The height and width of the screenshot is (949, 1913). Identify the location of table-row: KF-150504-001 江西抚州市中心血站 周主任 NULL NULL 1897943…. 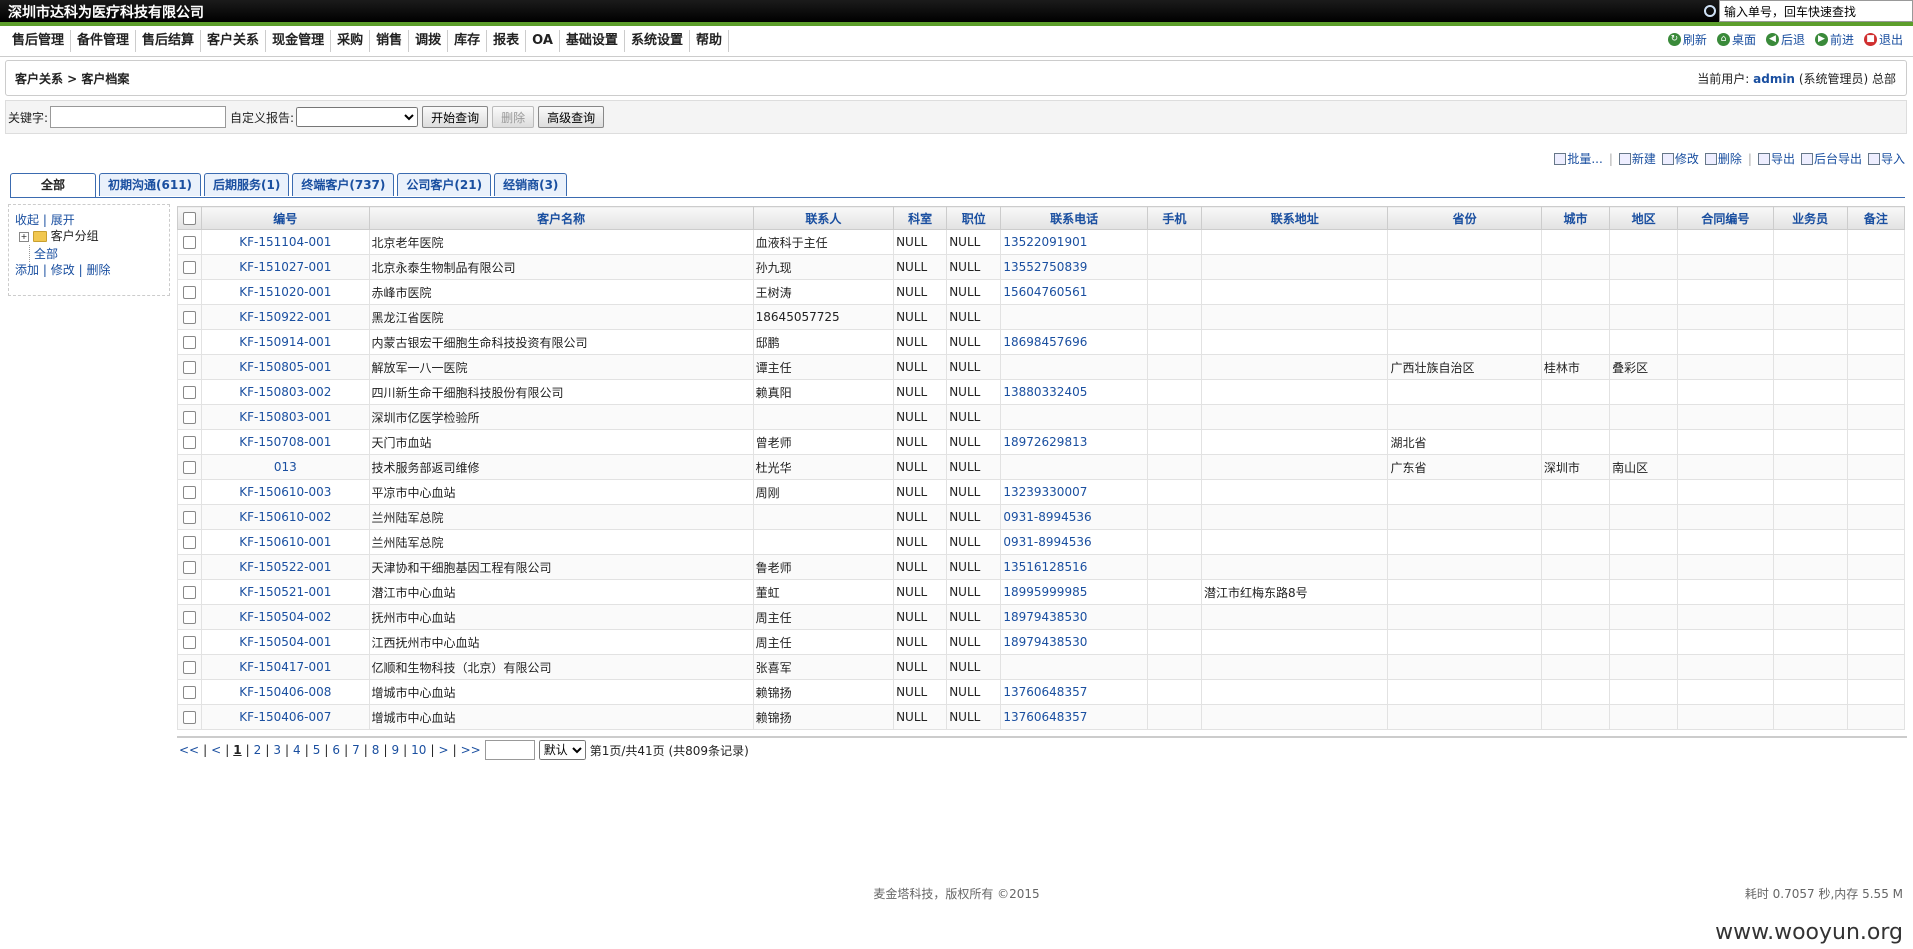
(1041, 642).